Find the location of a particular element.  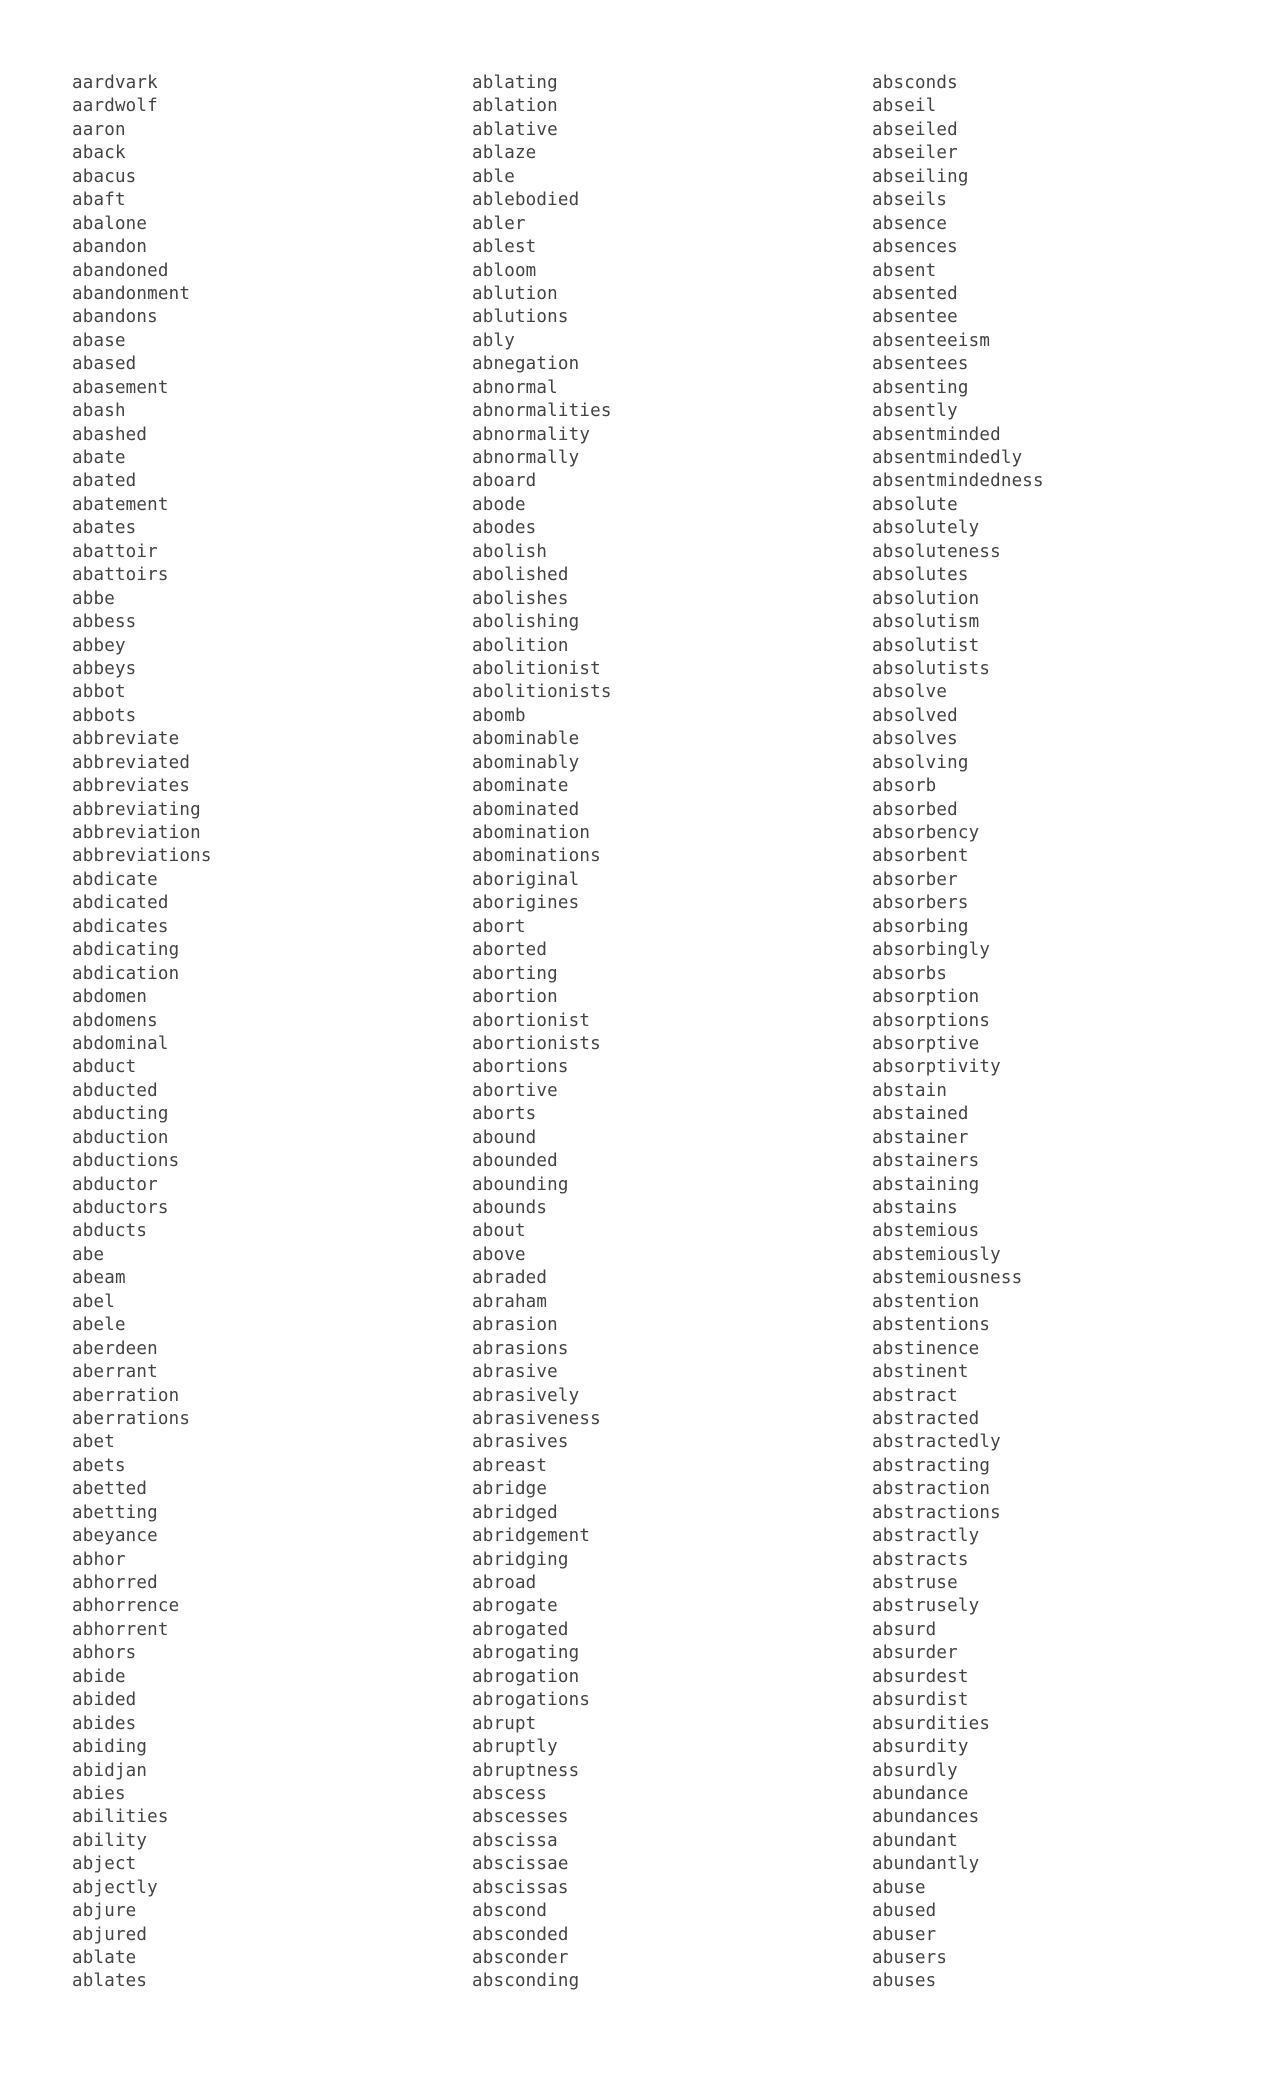

word-item: abundant is located at coordinates (915, 1840).